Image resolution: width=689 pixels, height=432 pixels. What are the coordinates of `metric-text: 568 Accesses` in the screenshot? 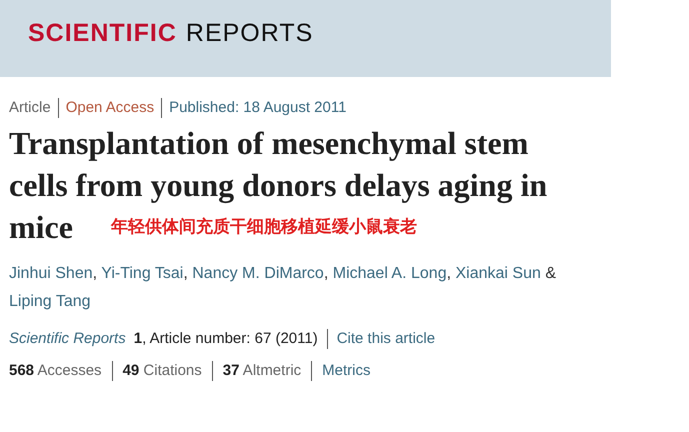 It's located at (55, 371).